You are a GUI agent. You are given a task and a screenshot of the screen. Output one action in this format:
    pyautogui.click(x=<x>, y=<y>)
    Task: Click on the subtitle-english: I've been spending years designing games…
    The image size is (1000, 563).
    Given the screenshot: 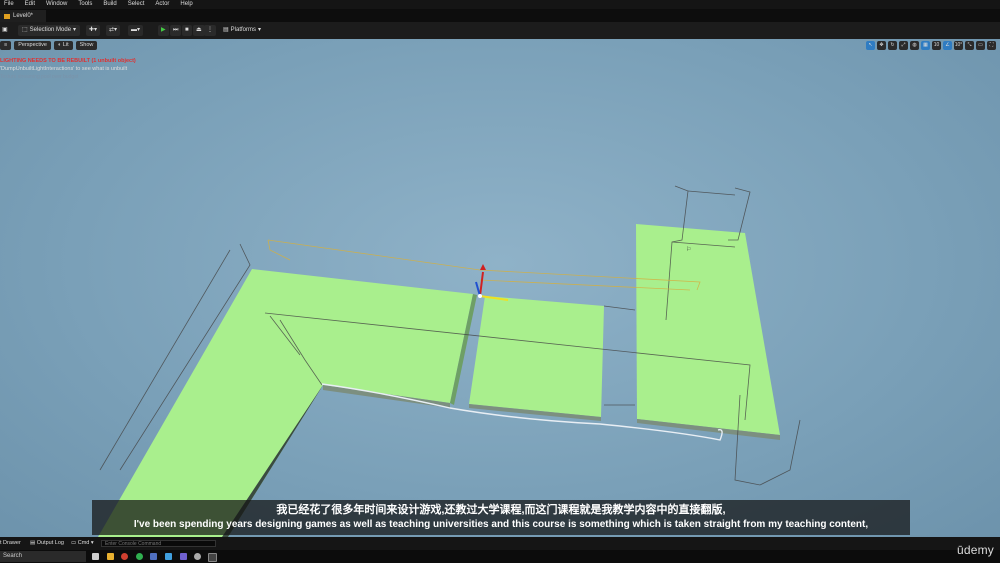 What is the action you would take?
    pyautogui.click(x=501, y=524)
    